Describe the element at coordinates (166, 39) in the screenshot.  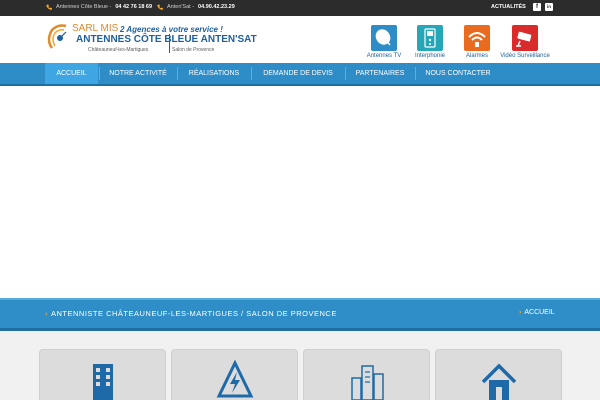
I see `logo-brand-line: ANTENNES CÔTE BLEUE ANTEN'SAT` at that location.